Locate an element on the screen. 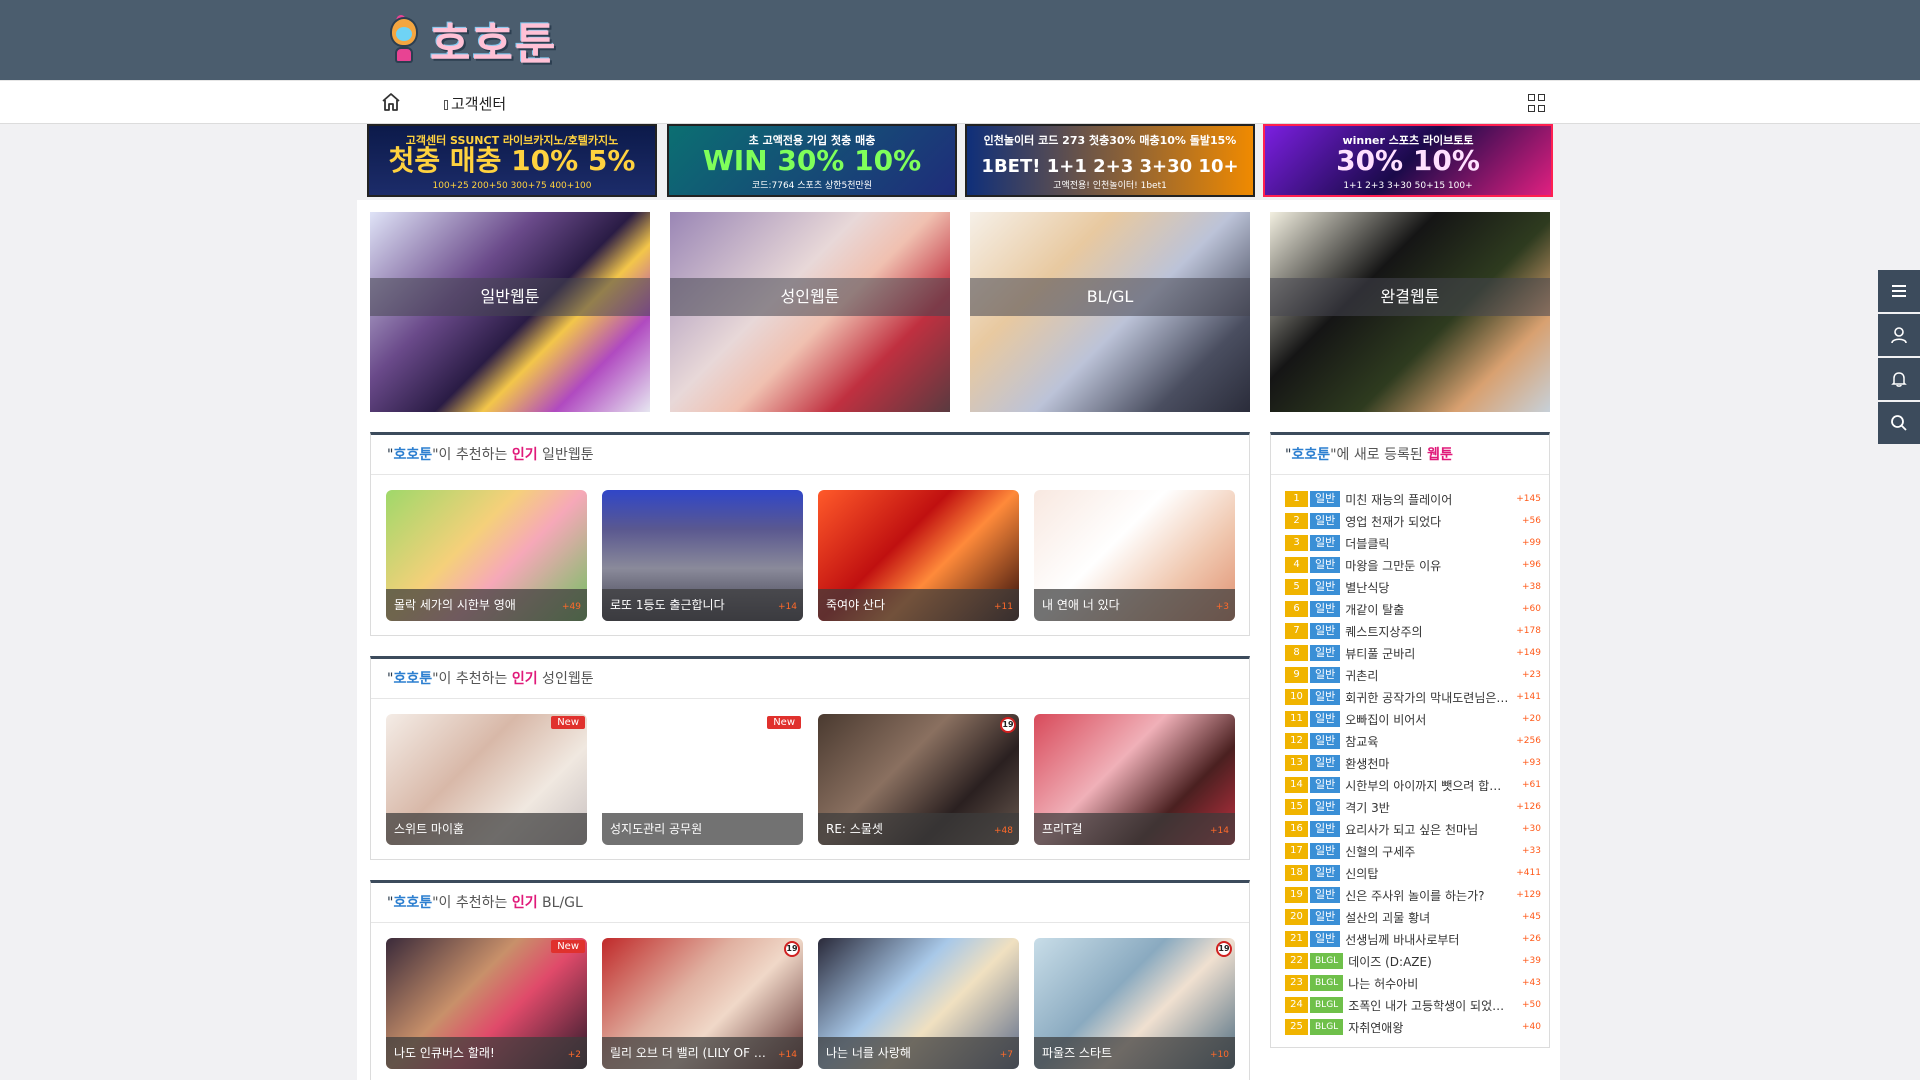 This screenshot has width=1920, height=1080. side-floating-menu is located at coordinates (1899, 358).